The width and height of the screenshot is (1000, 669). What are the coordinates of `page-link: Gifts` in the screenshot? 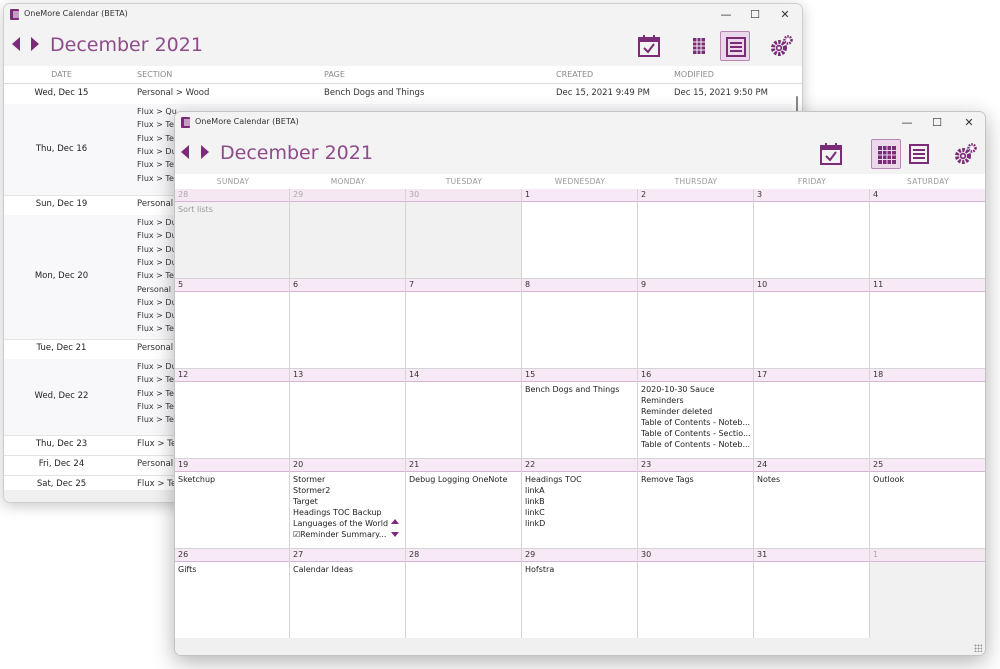 It's located at (232, 569).